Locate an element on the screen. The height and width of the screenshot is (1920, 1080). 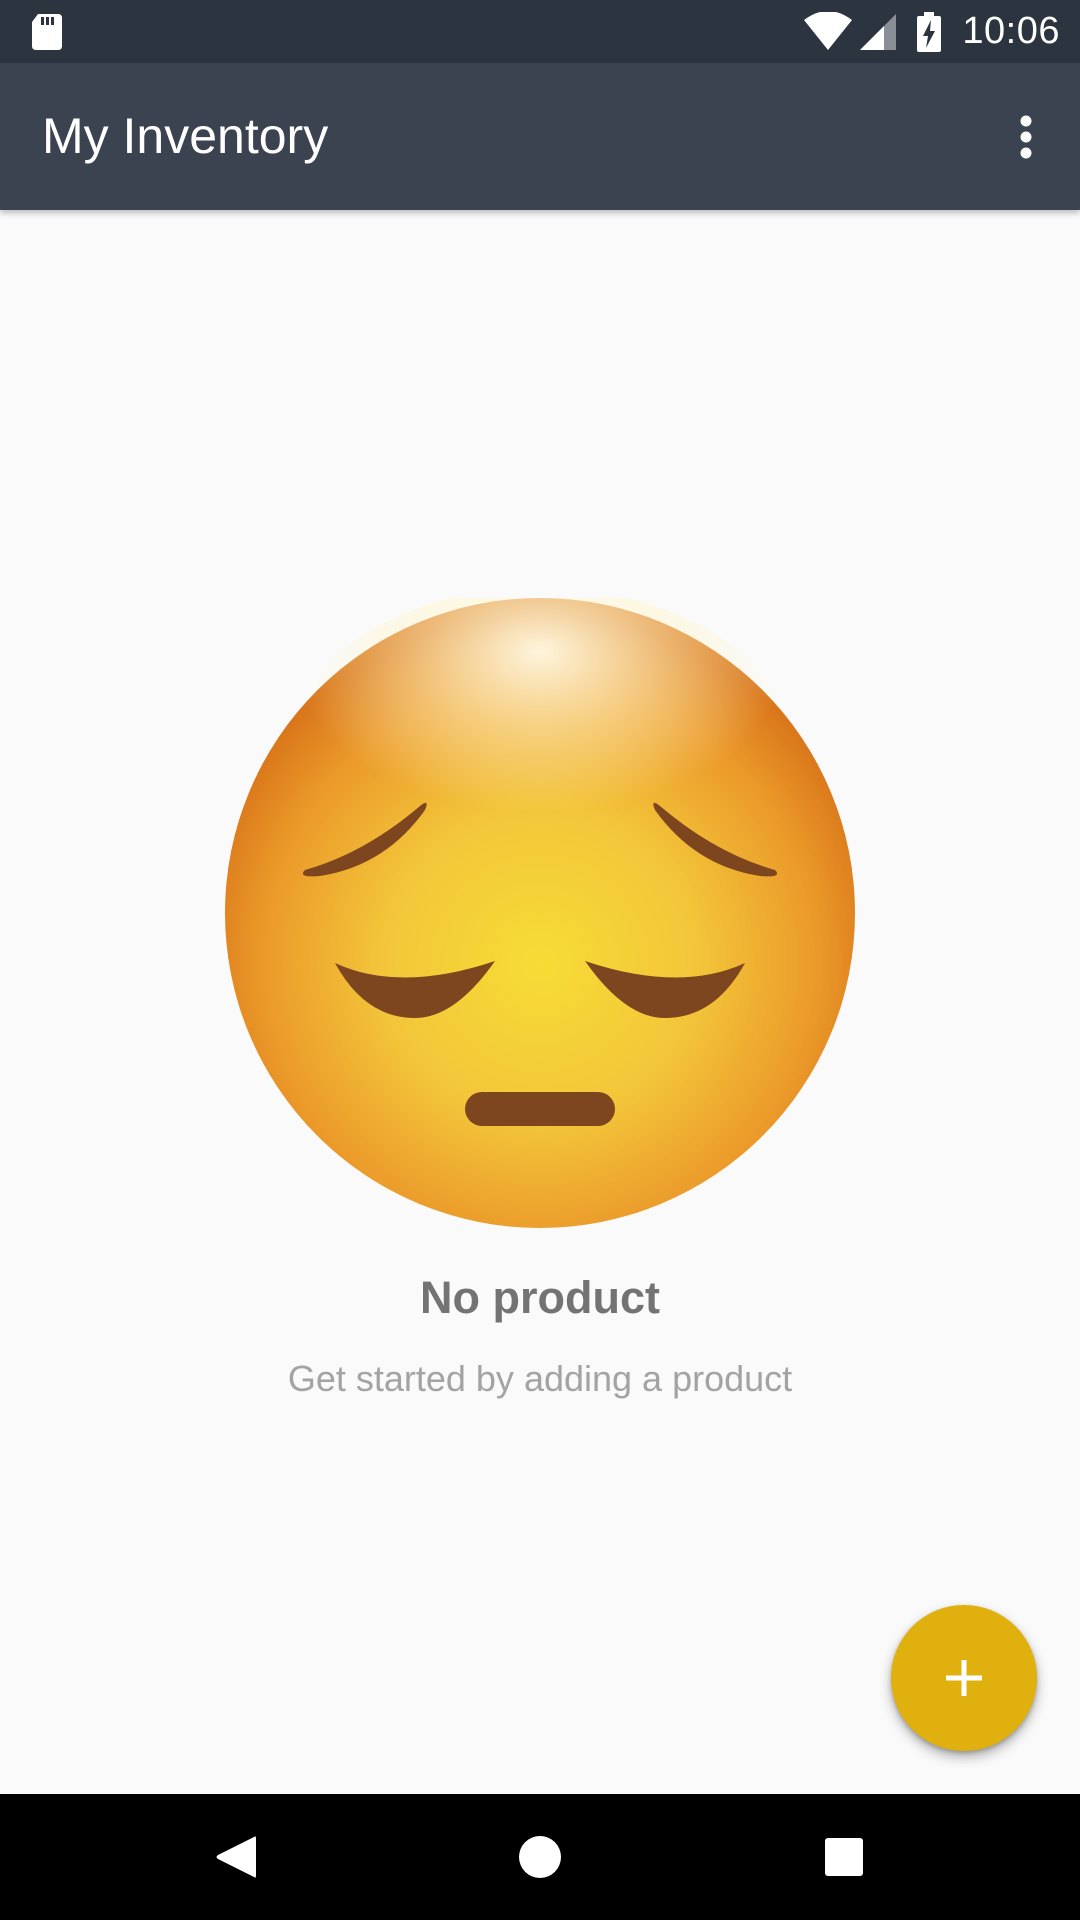
back-icon is located at coordinates (236, 1857).